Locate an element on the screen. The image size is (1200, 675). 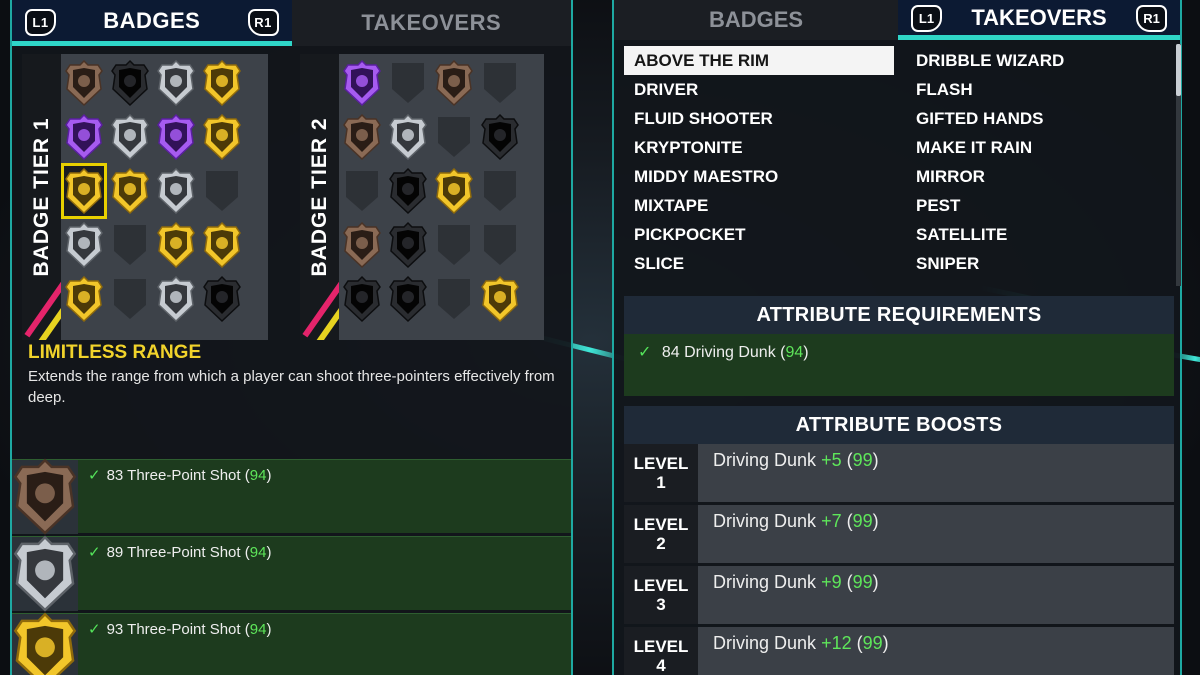
boost-amount: +5 is located at coordinates (831, 460).